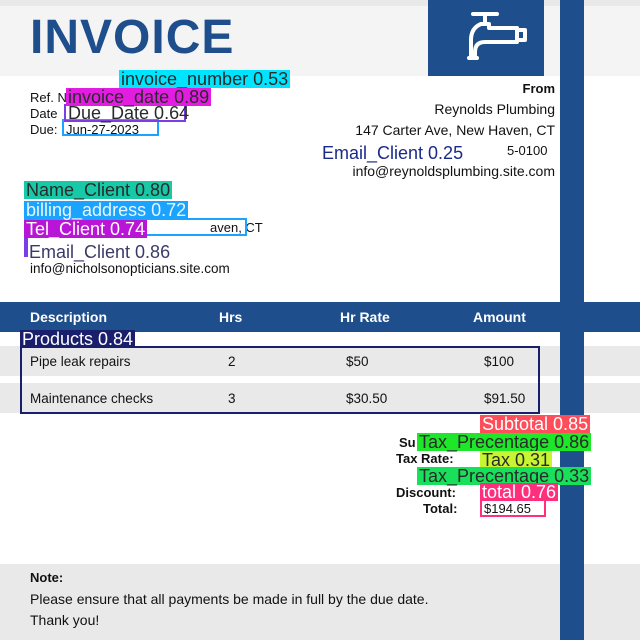  What do you see at coordinates (440, 508) in the screenshot?
I see `total-label: Total:` at bounding box center [440, 508].